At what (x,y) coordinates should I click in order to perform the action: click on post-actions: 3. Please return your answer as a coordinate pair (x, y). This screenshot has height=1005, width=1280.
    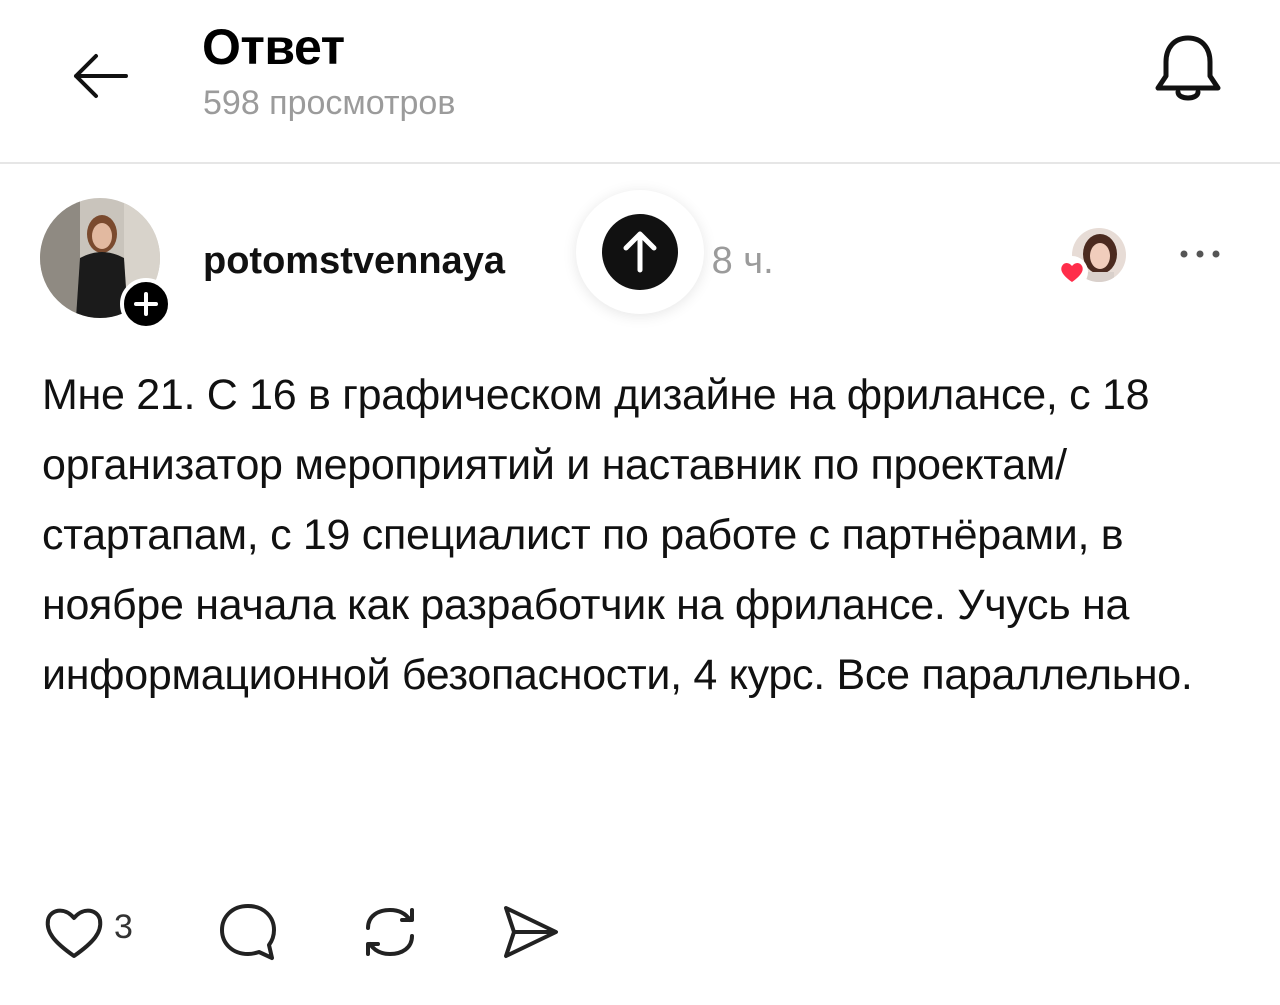
    Looking at the image, I should click on (640, 933).